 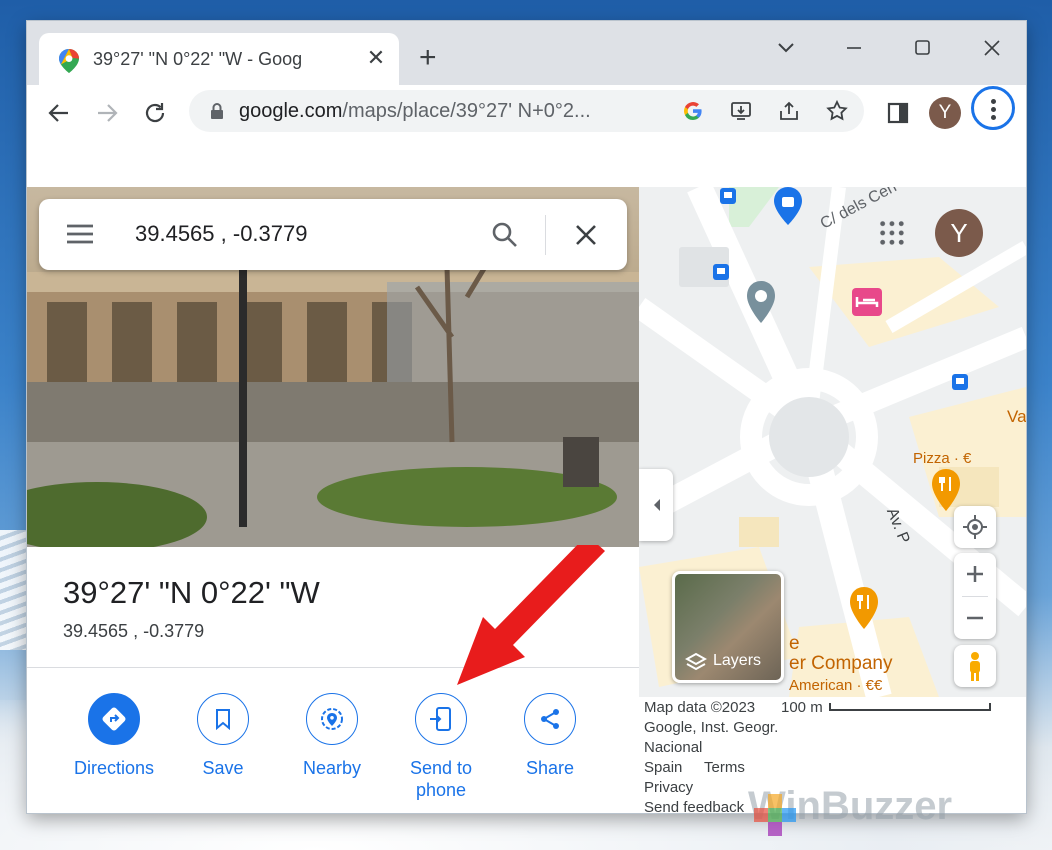 What do you see at coordinates (975, 618) in the screenshot?
I see `zoom-out-icon` at bounding box center [975, 618].